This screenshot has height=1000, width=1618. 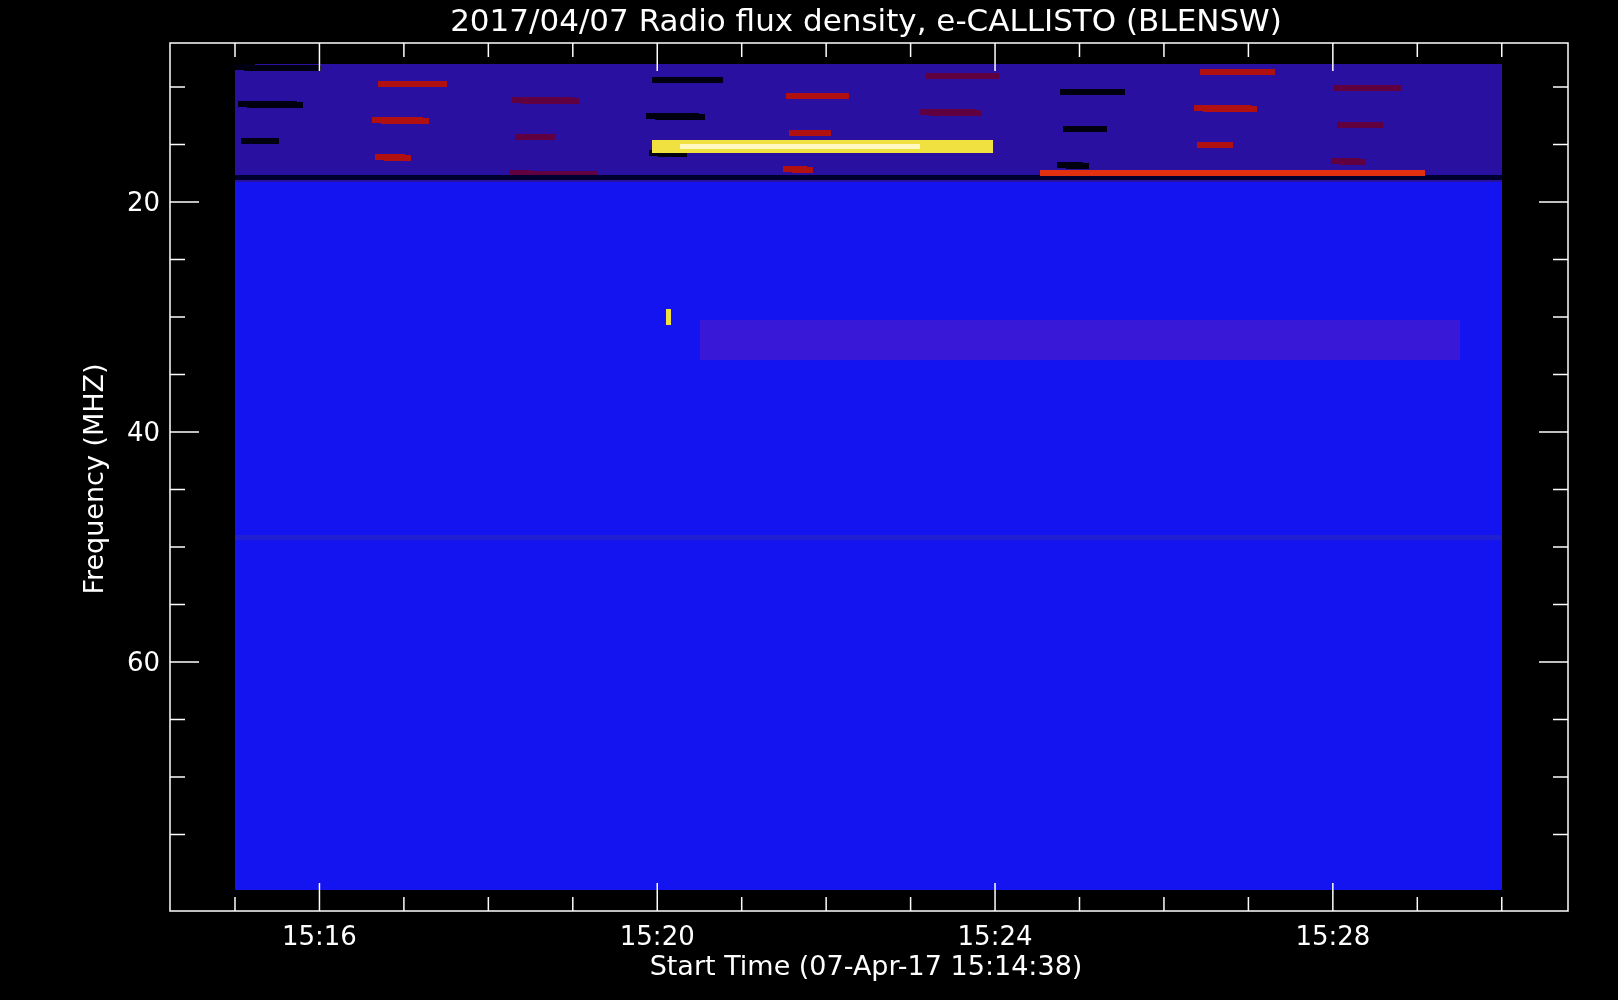 I want to click on x-tick-label: 15:28, so click(x=1333, y=936).